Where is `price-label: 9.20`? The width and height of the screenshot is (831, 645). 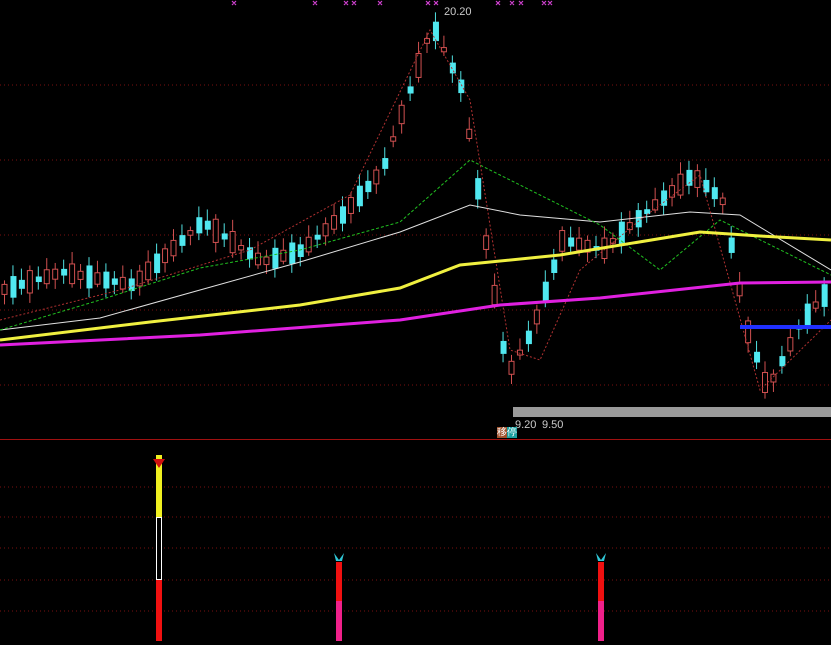 price-label: 9.20 is located at coordinates (525, 425).